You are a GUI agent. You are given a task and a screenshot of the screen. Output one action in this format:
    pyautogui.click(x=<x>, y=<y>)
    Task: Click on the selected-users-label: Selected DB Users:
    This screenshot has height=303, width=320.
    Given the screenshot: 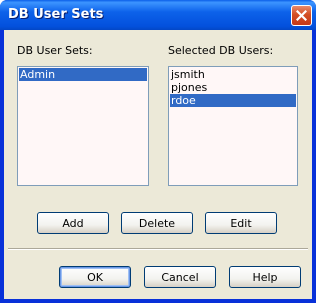 What is the action you would take?
    pyautogui.click(x=221, y=50)
    